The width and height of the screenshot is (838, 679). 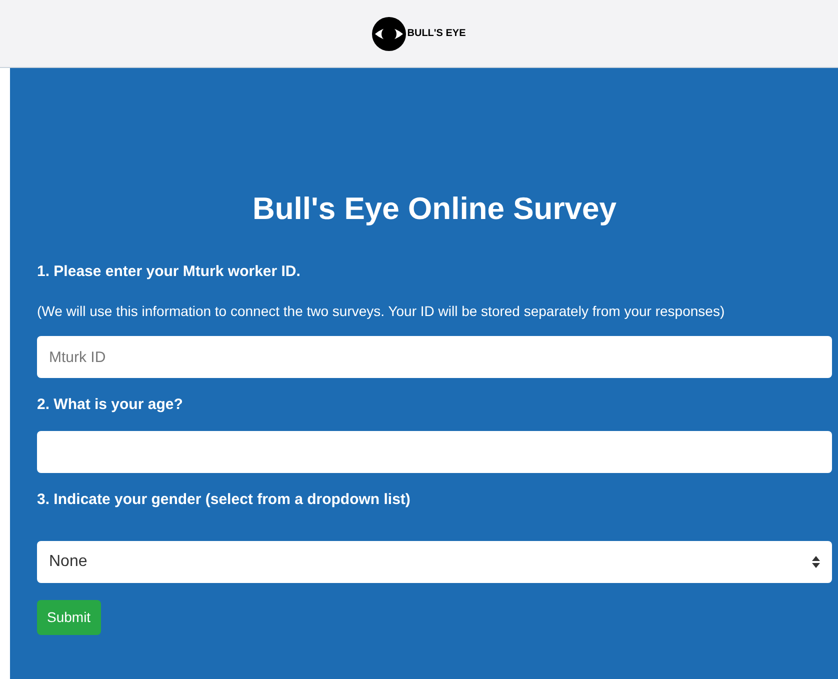 What do you see at coordinates (224, 500) in the screenshot?
I see `question-label: 3. Indicate your gender (select from a dropdown list)` at bounding box center [224, 500].